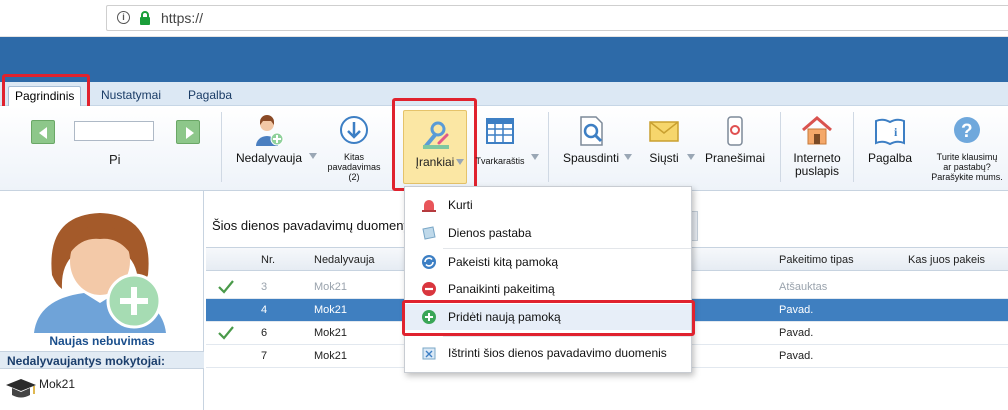 Image resolution: width=1008 pixels, height=410 pixels. What do you see at coordinates (145, 18) in the screenshot?
I see `lock-icon` at bounding box center [145, 18].